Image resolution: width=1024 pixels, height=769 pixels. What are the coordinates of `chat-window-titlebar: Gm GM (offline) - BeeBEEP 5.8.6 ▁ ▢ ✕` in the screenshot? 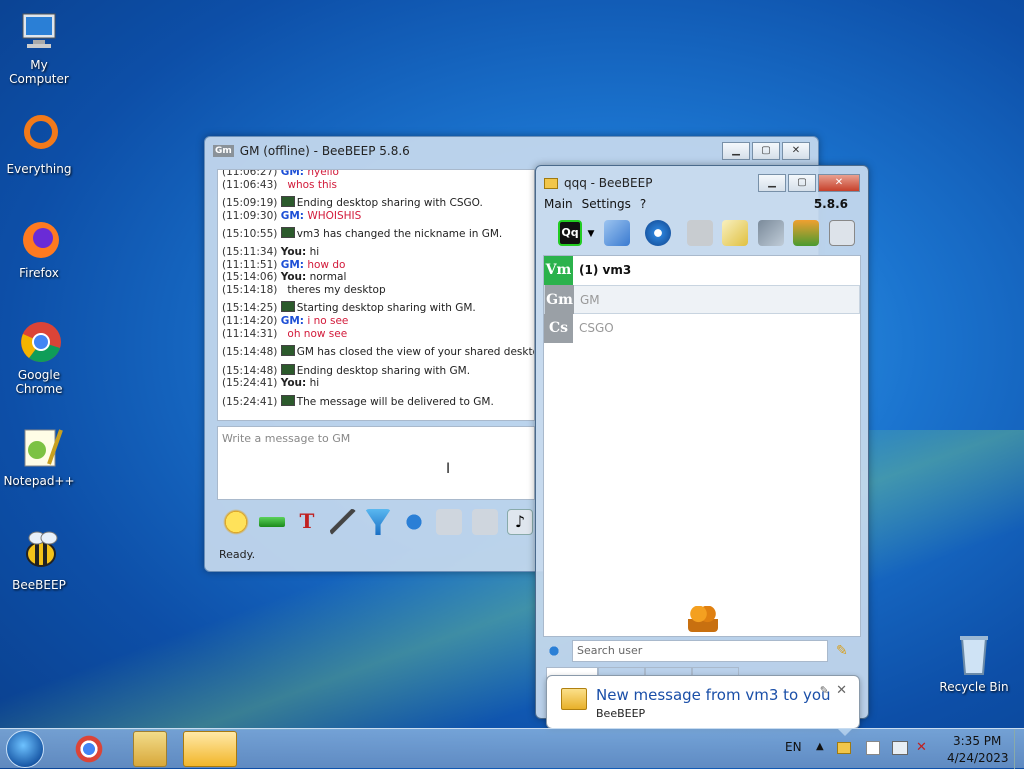 It's located at (511, 151).